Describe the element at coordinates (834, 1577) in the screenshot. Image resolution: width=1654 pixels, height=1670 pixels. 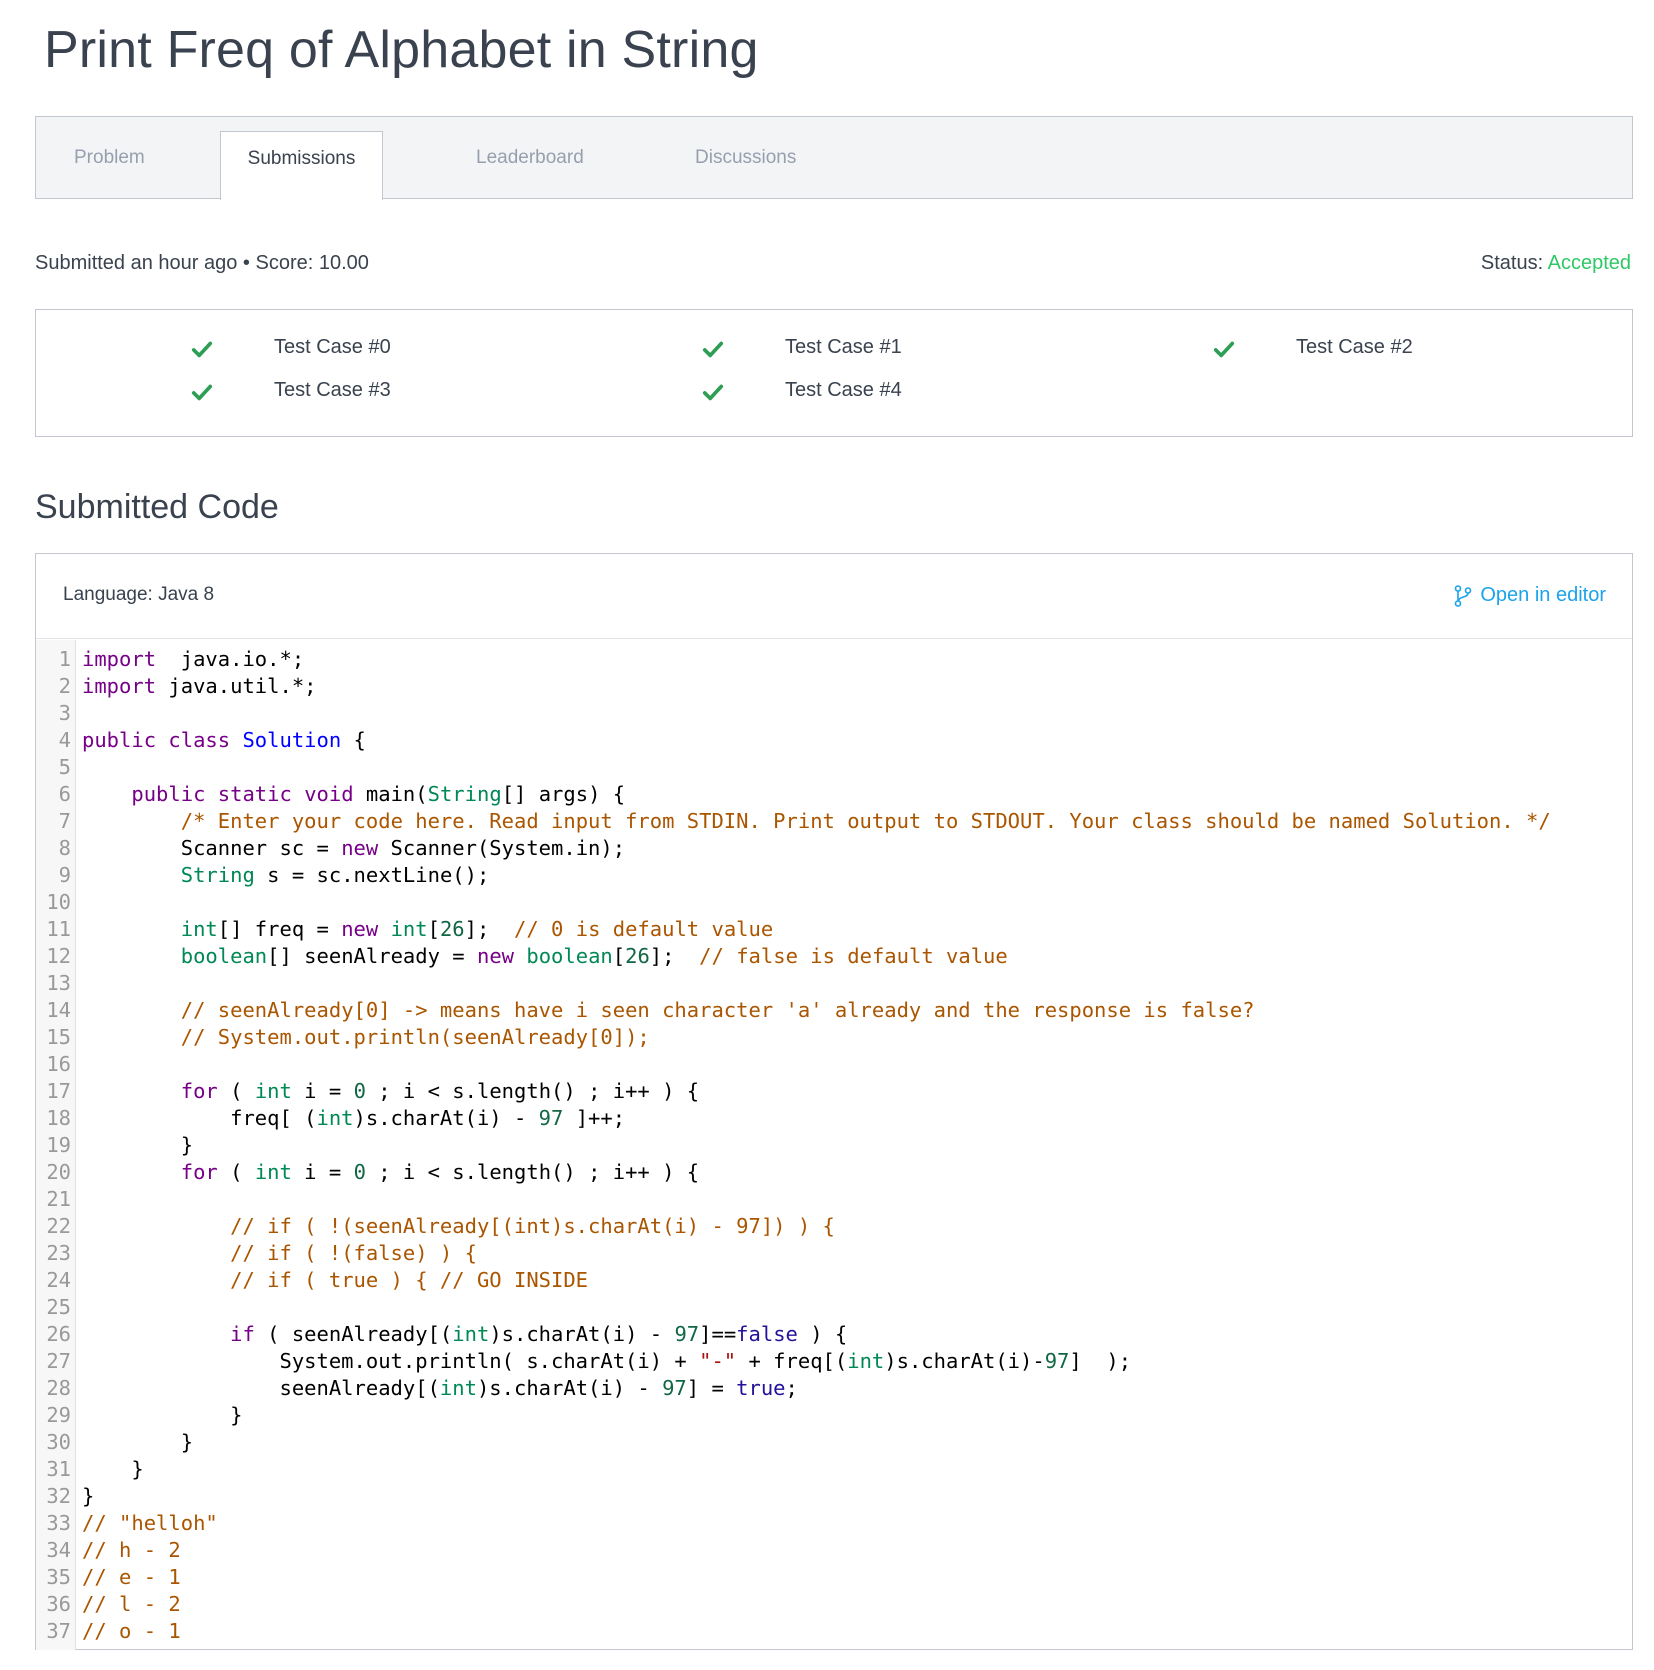
I see `code-line: 35 // e - 1` at that location.